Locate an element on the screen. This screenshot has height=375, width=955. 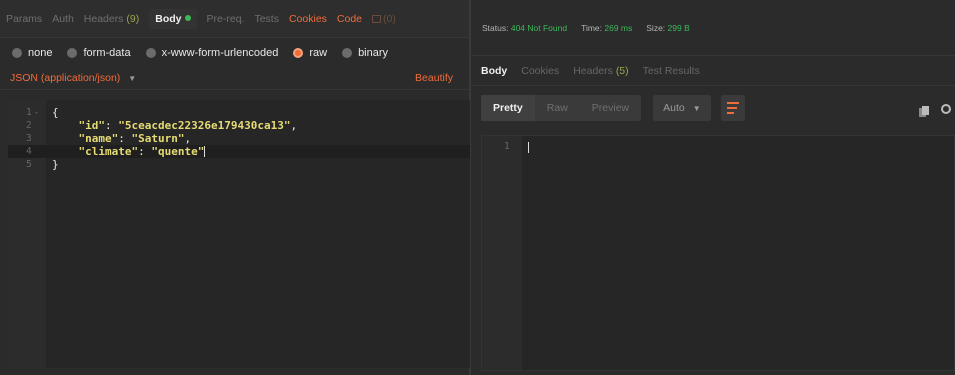
content-type-select: JSON (application/json) ▼ is located at coordinates (73, 78).